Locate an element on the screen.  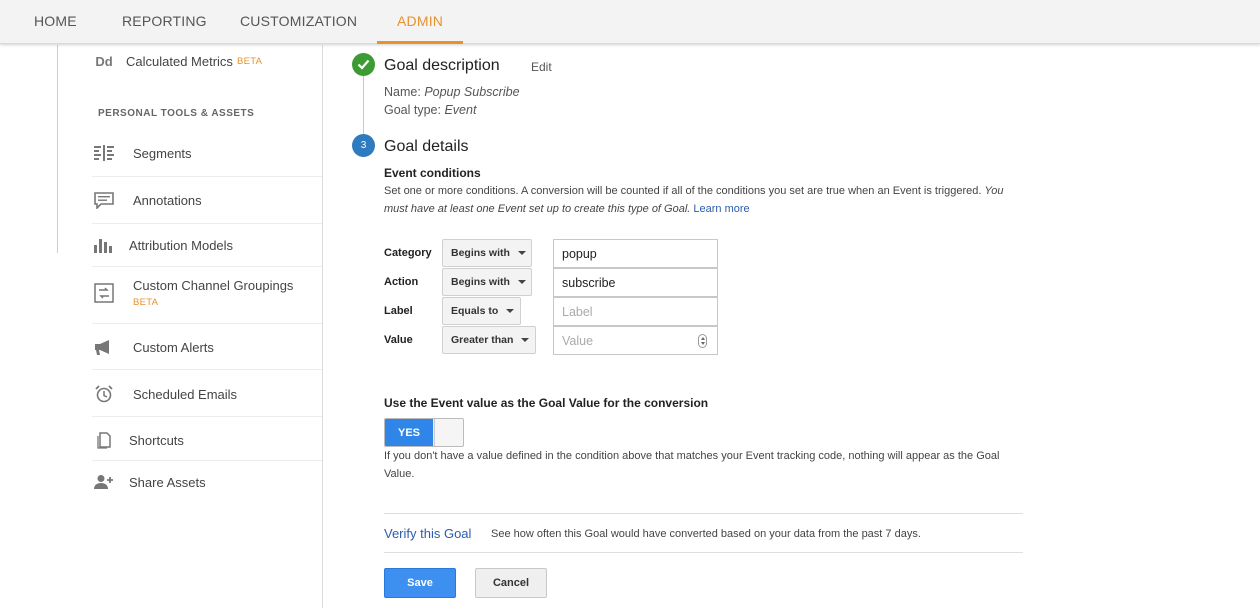
sidebar-item-custom-channel-groupings: Custom Channel Groupings BETA is located at coordinates (207, 293).